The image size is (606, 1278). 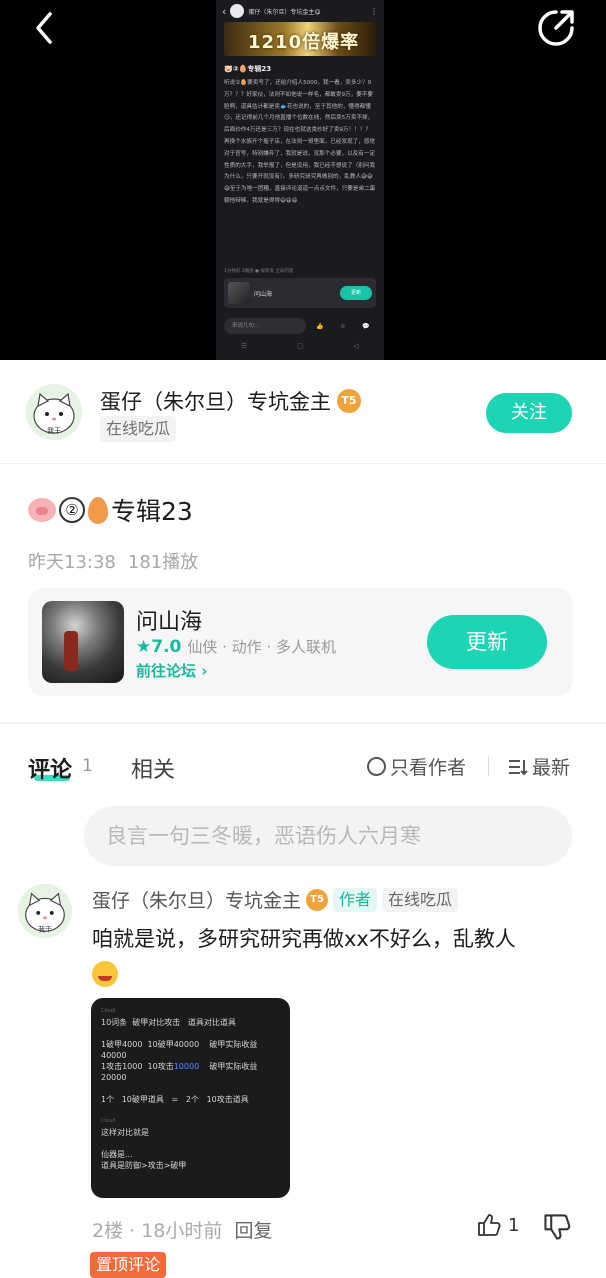 What do you see at coordinates (72, 510) in the screenshot?
I see `circle-number: ②` at bounding box center [72, 510].